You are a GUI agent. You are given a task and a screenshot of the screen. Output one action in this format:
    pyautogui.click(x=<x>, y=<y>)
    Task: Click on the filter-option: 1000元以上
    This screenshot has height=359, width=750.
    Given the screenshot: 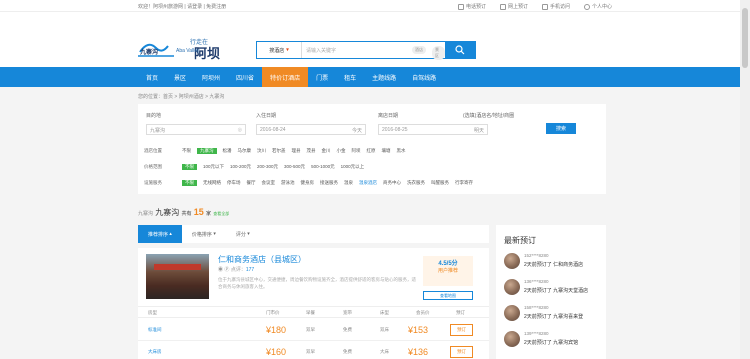 What is the action you would take?
    pyautogui.click(x=353, y=167)
    